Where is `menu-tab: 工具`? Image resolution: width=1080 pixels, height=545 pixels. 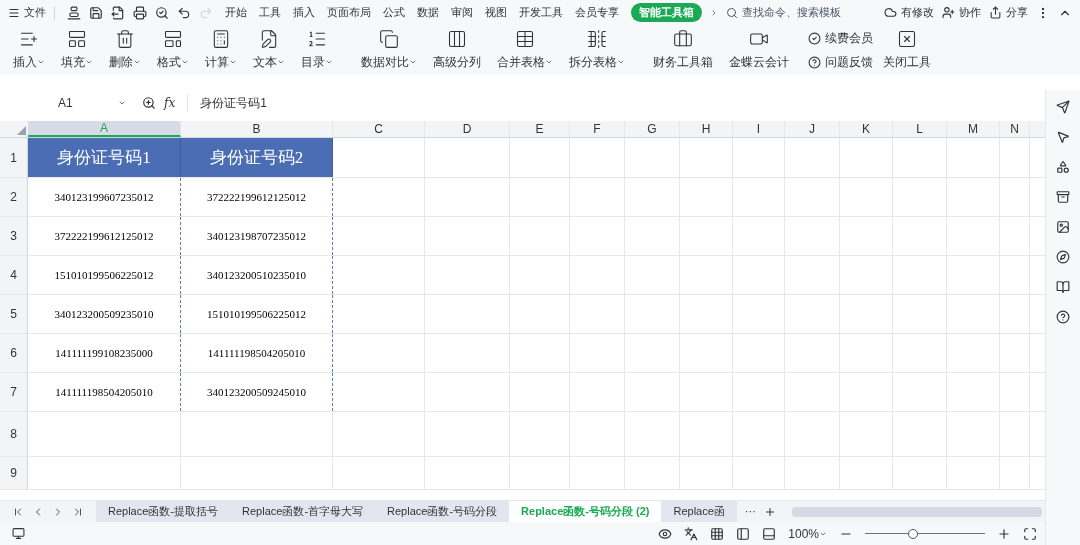
menu-tab: 工具 is located at coordinates (270, 12).